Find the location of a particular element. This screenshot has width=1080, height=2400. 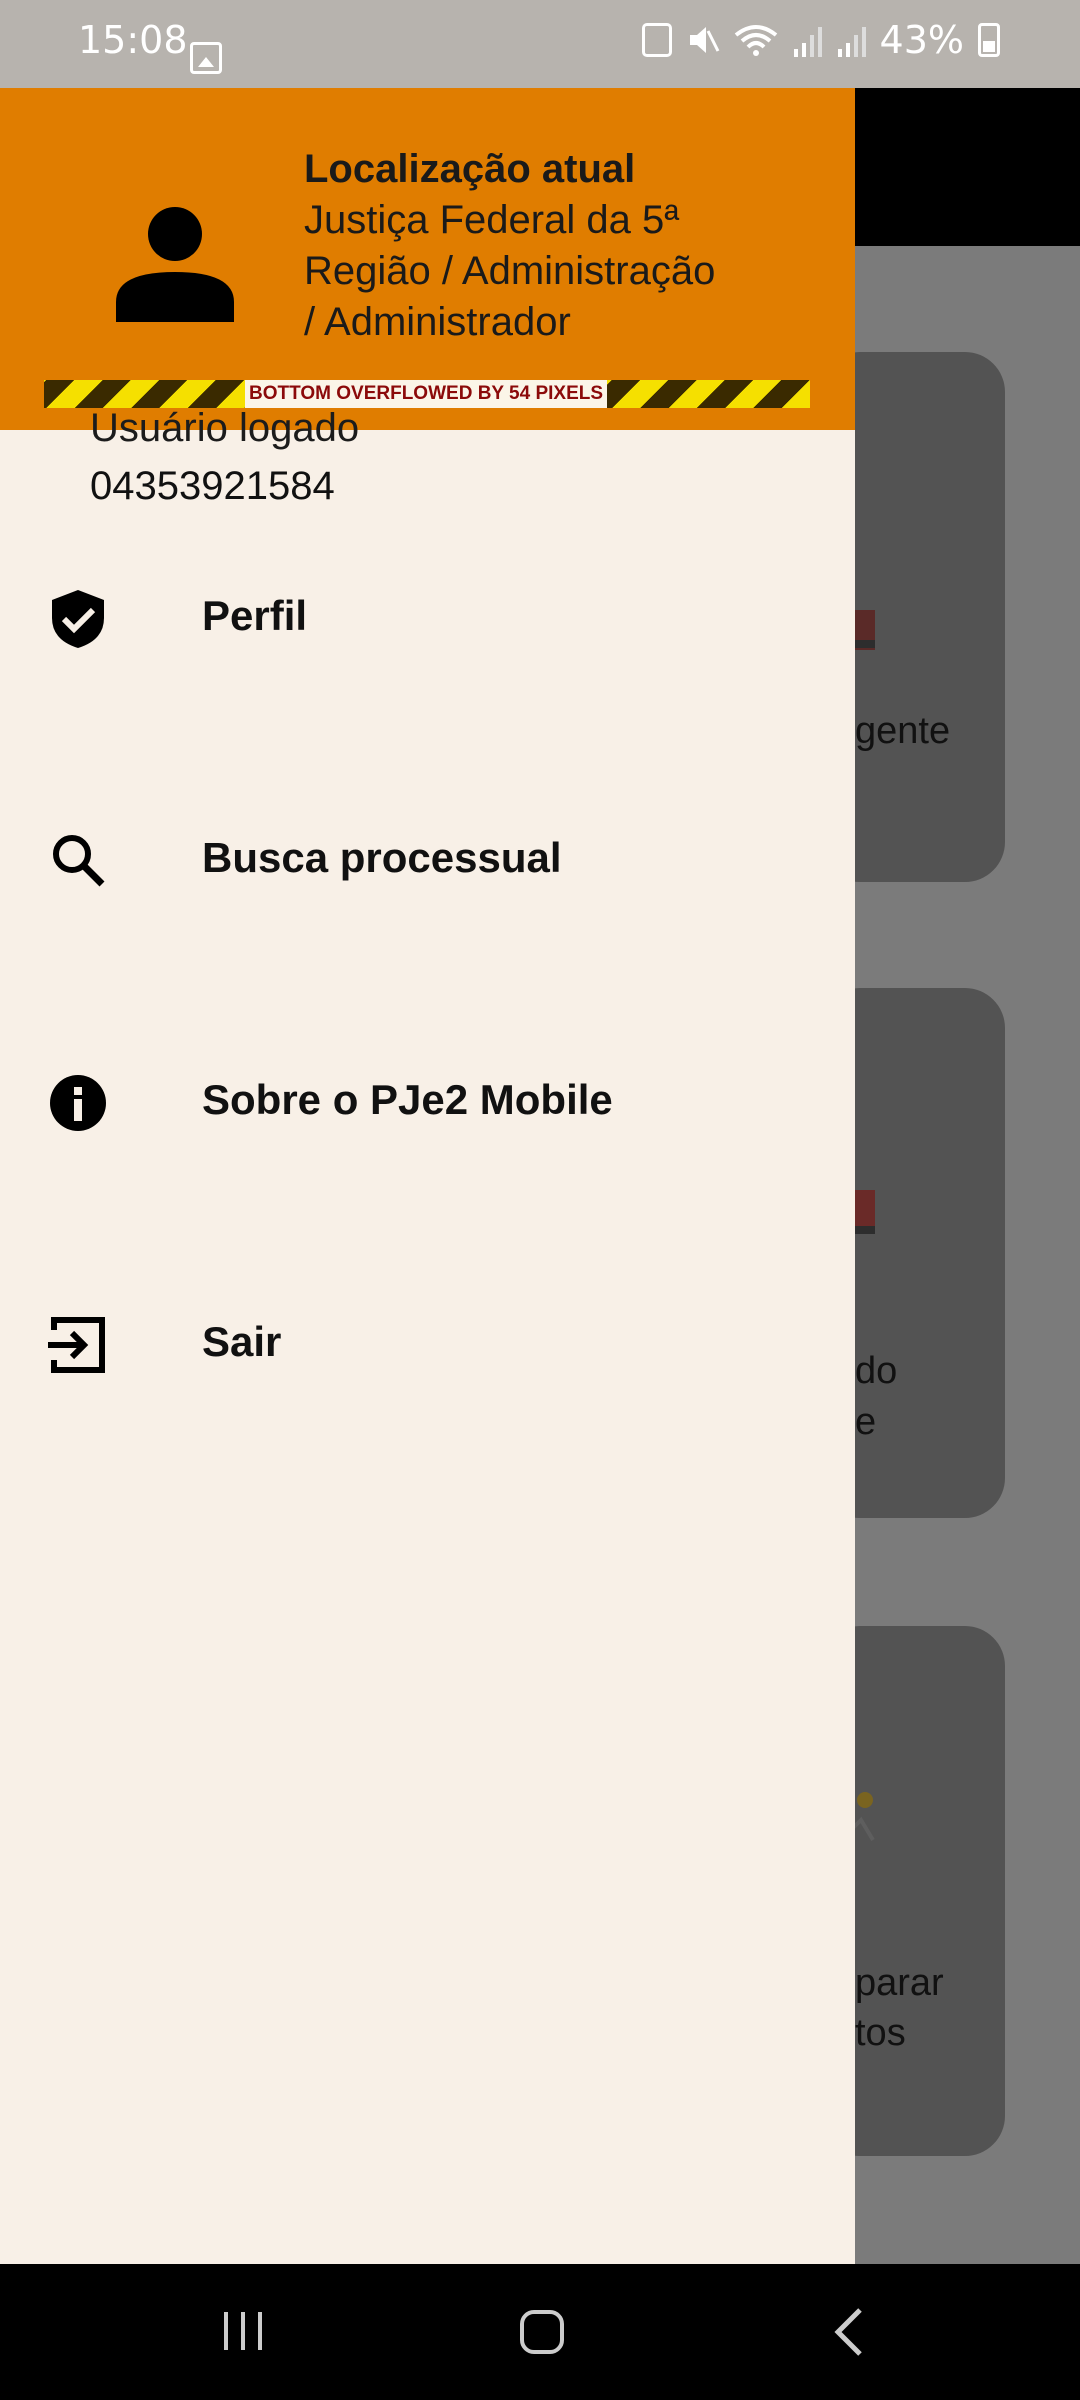

menu-item-sair: Sair is located at coordinates (427, 1338).